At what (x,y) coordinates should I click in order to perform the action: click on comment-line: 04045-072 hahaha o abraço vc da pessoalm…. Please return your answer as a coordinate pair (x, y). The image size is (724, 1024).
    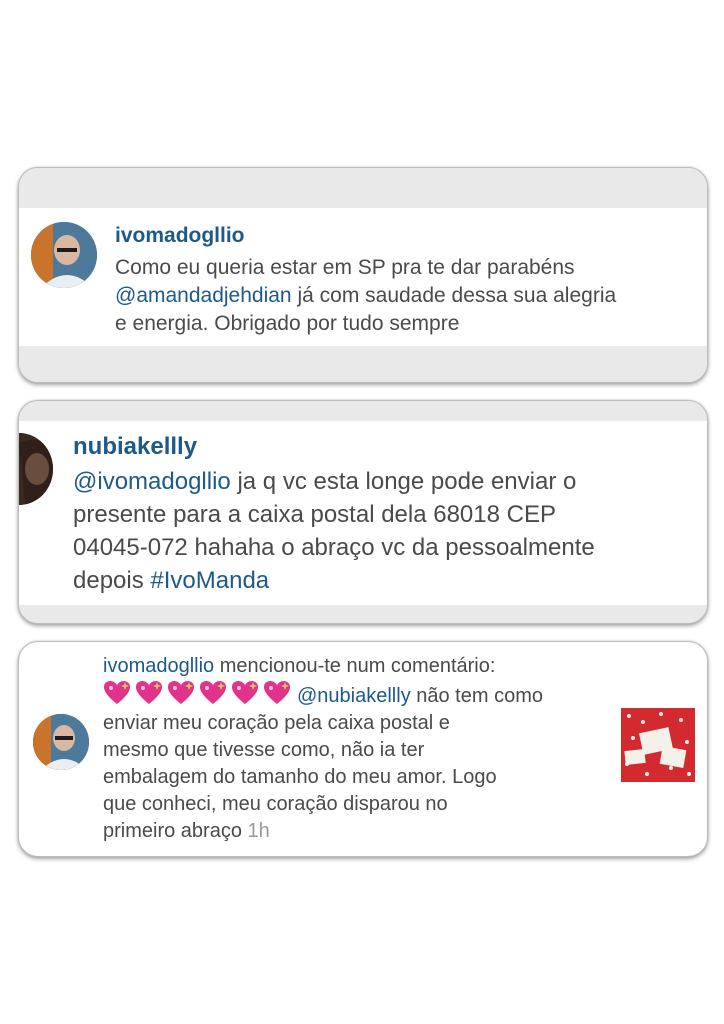
    Looking at the image, I should click on (334, 547).